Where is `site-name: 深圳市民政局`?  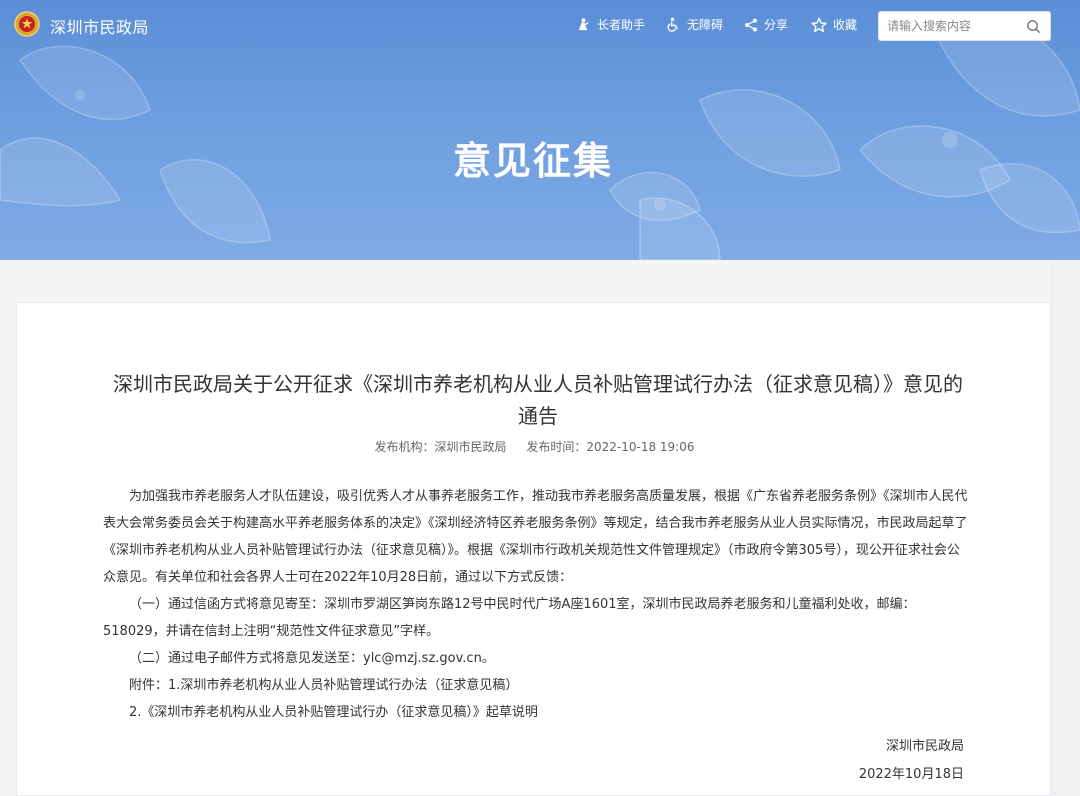 site-name: 深圳市民政局 is located at coordinates (99, 26).